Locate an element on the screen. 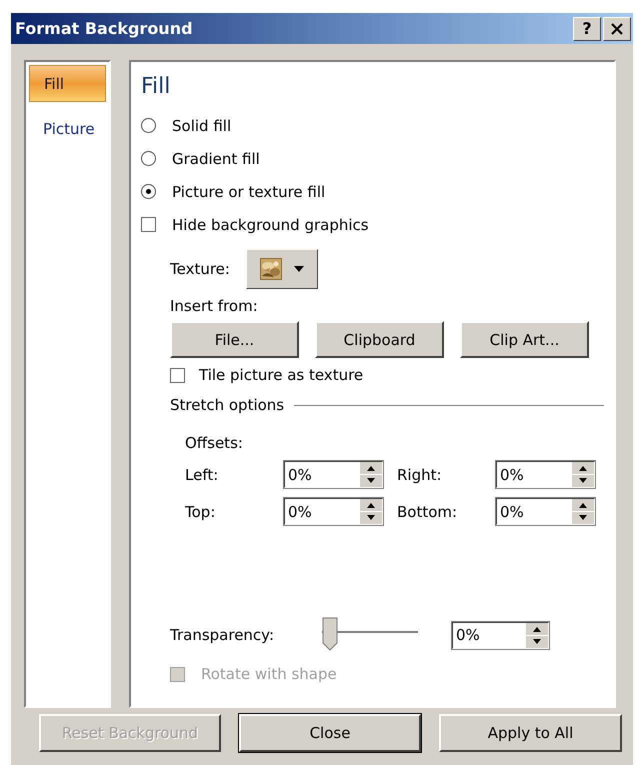 Image resolution: width=635 pixels, height=765 pixels. radio-label: Gradient fill is located at coordinates (216, 159).